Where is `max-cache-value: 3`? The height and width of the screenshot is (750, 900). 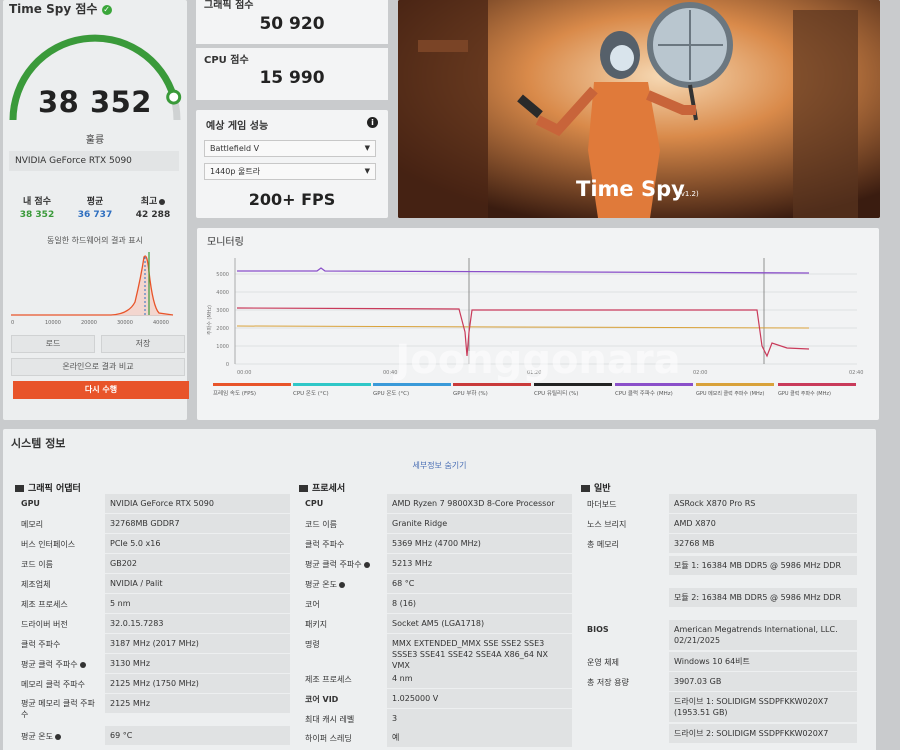 max-cache-value: 3 is located at coordinates (479, 718).